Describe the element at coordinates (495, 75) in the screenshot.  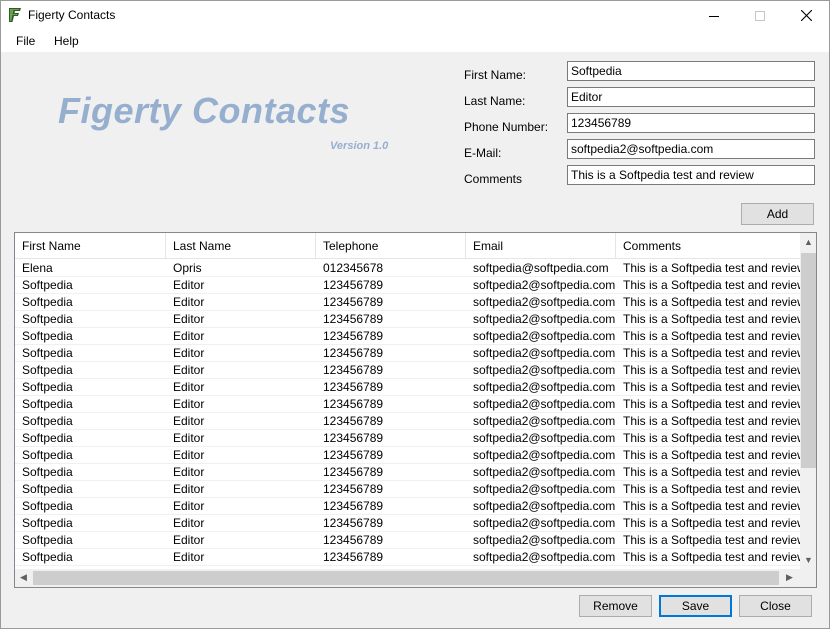
I see `first-name-label: First Name:` at that location.